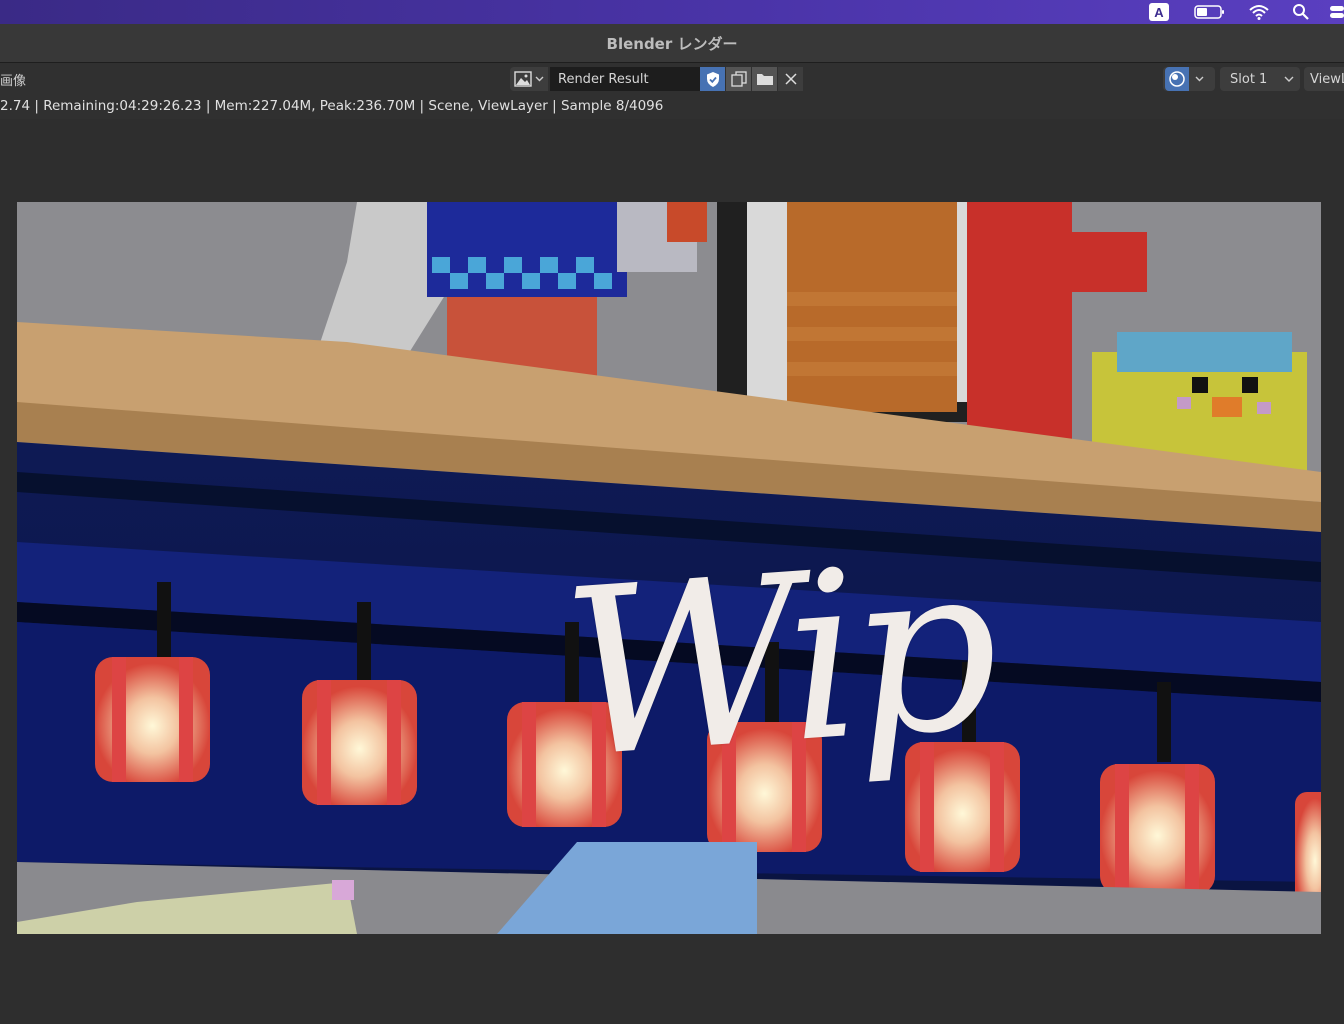 This screenshot has height=1024, width=1344. I want to click on fake-user-button, so click(712, 79).